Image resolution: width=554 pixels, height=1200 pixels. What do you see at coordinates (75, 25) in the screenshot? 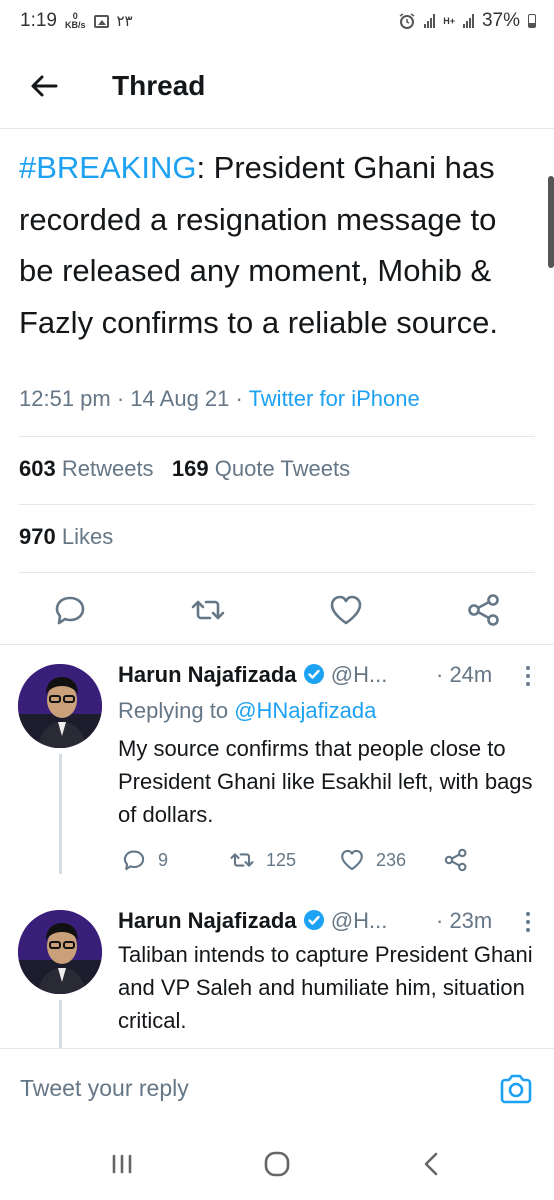
I see `net-speed-unit: KB/s` at bounding box center [75, 25].